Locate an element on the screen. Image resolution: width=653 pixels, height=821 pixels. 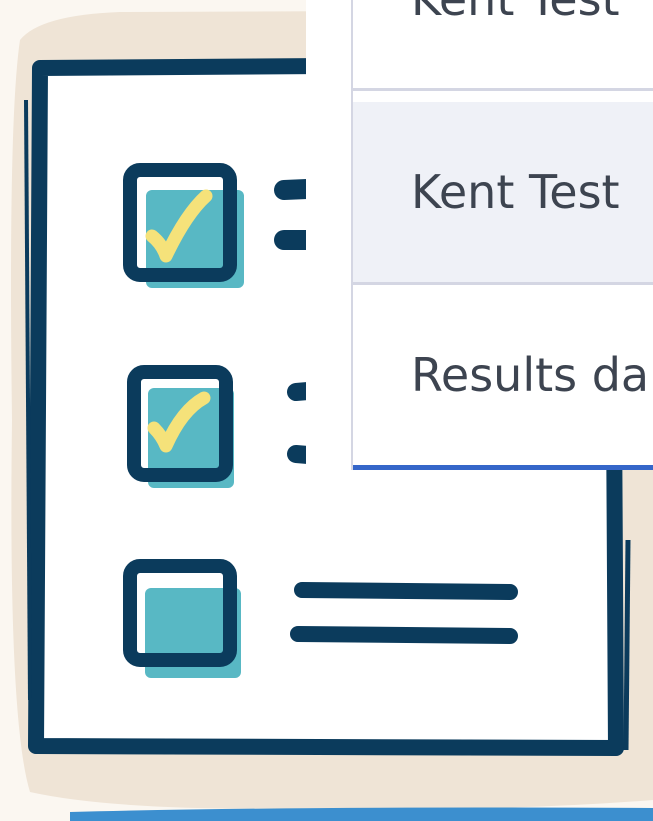
card-sketch-line-right is located at coordinates (627, 645).